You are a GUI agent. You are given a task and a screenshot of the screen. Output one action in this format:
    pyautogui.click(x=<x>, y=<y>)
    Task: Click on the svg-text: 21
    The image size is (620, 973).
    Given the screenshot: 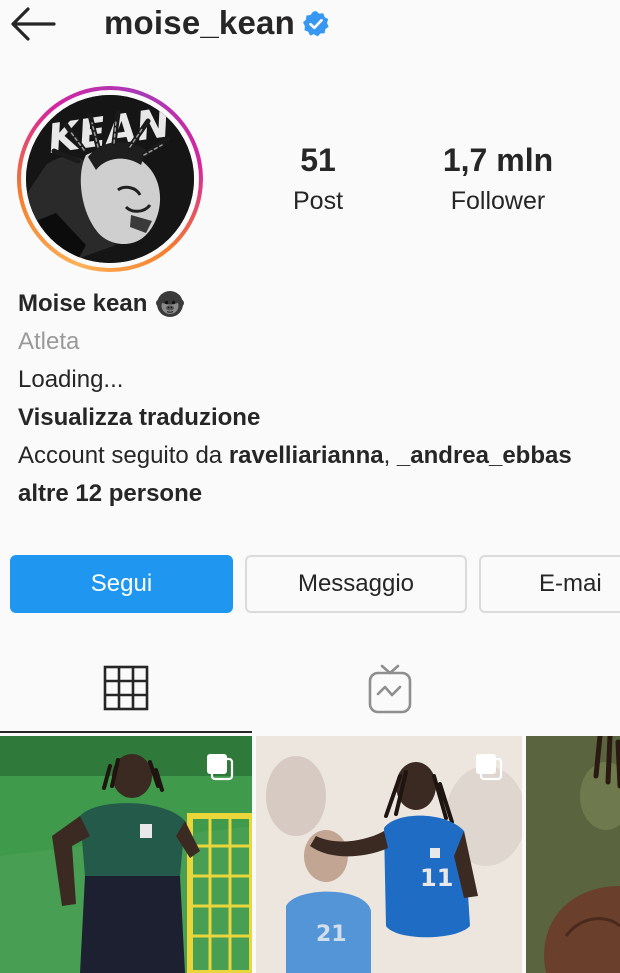 What is the action you would take?
    pyautogui.click(x=331, y=934)
    